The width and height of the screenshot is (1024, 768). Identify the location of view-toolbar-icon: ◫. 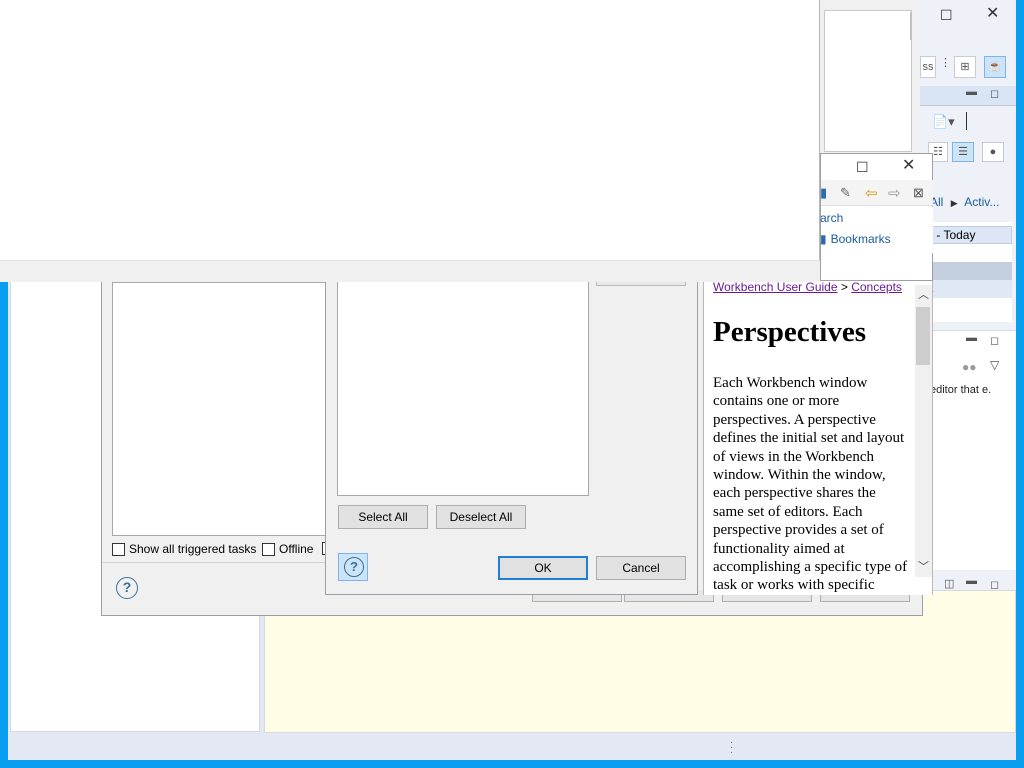
(949, 583).